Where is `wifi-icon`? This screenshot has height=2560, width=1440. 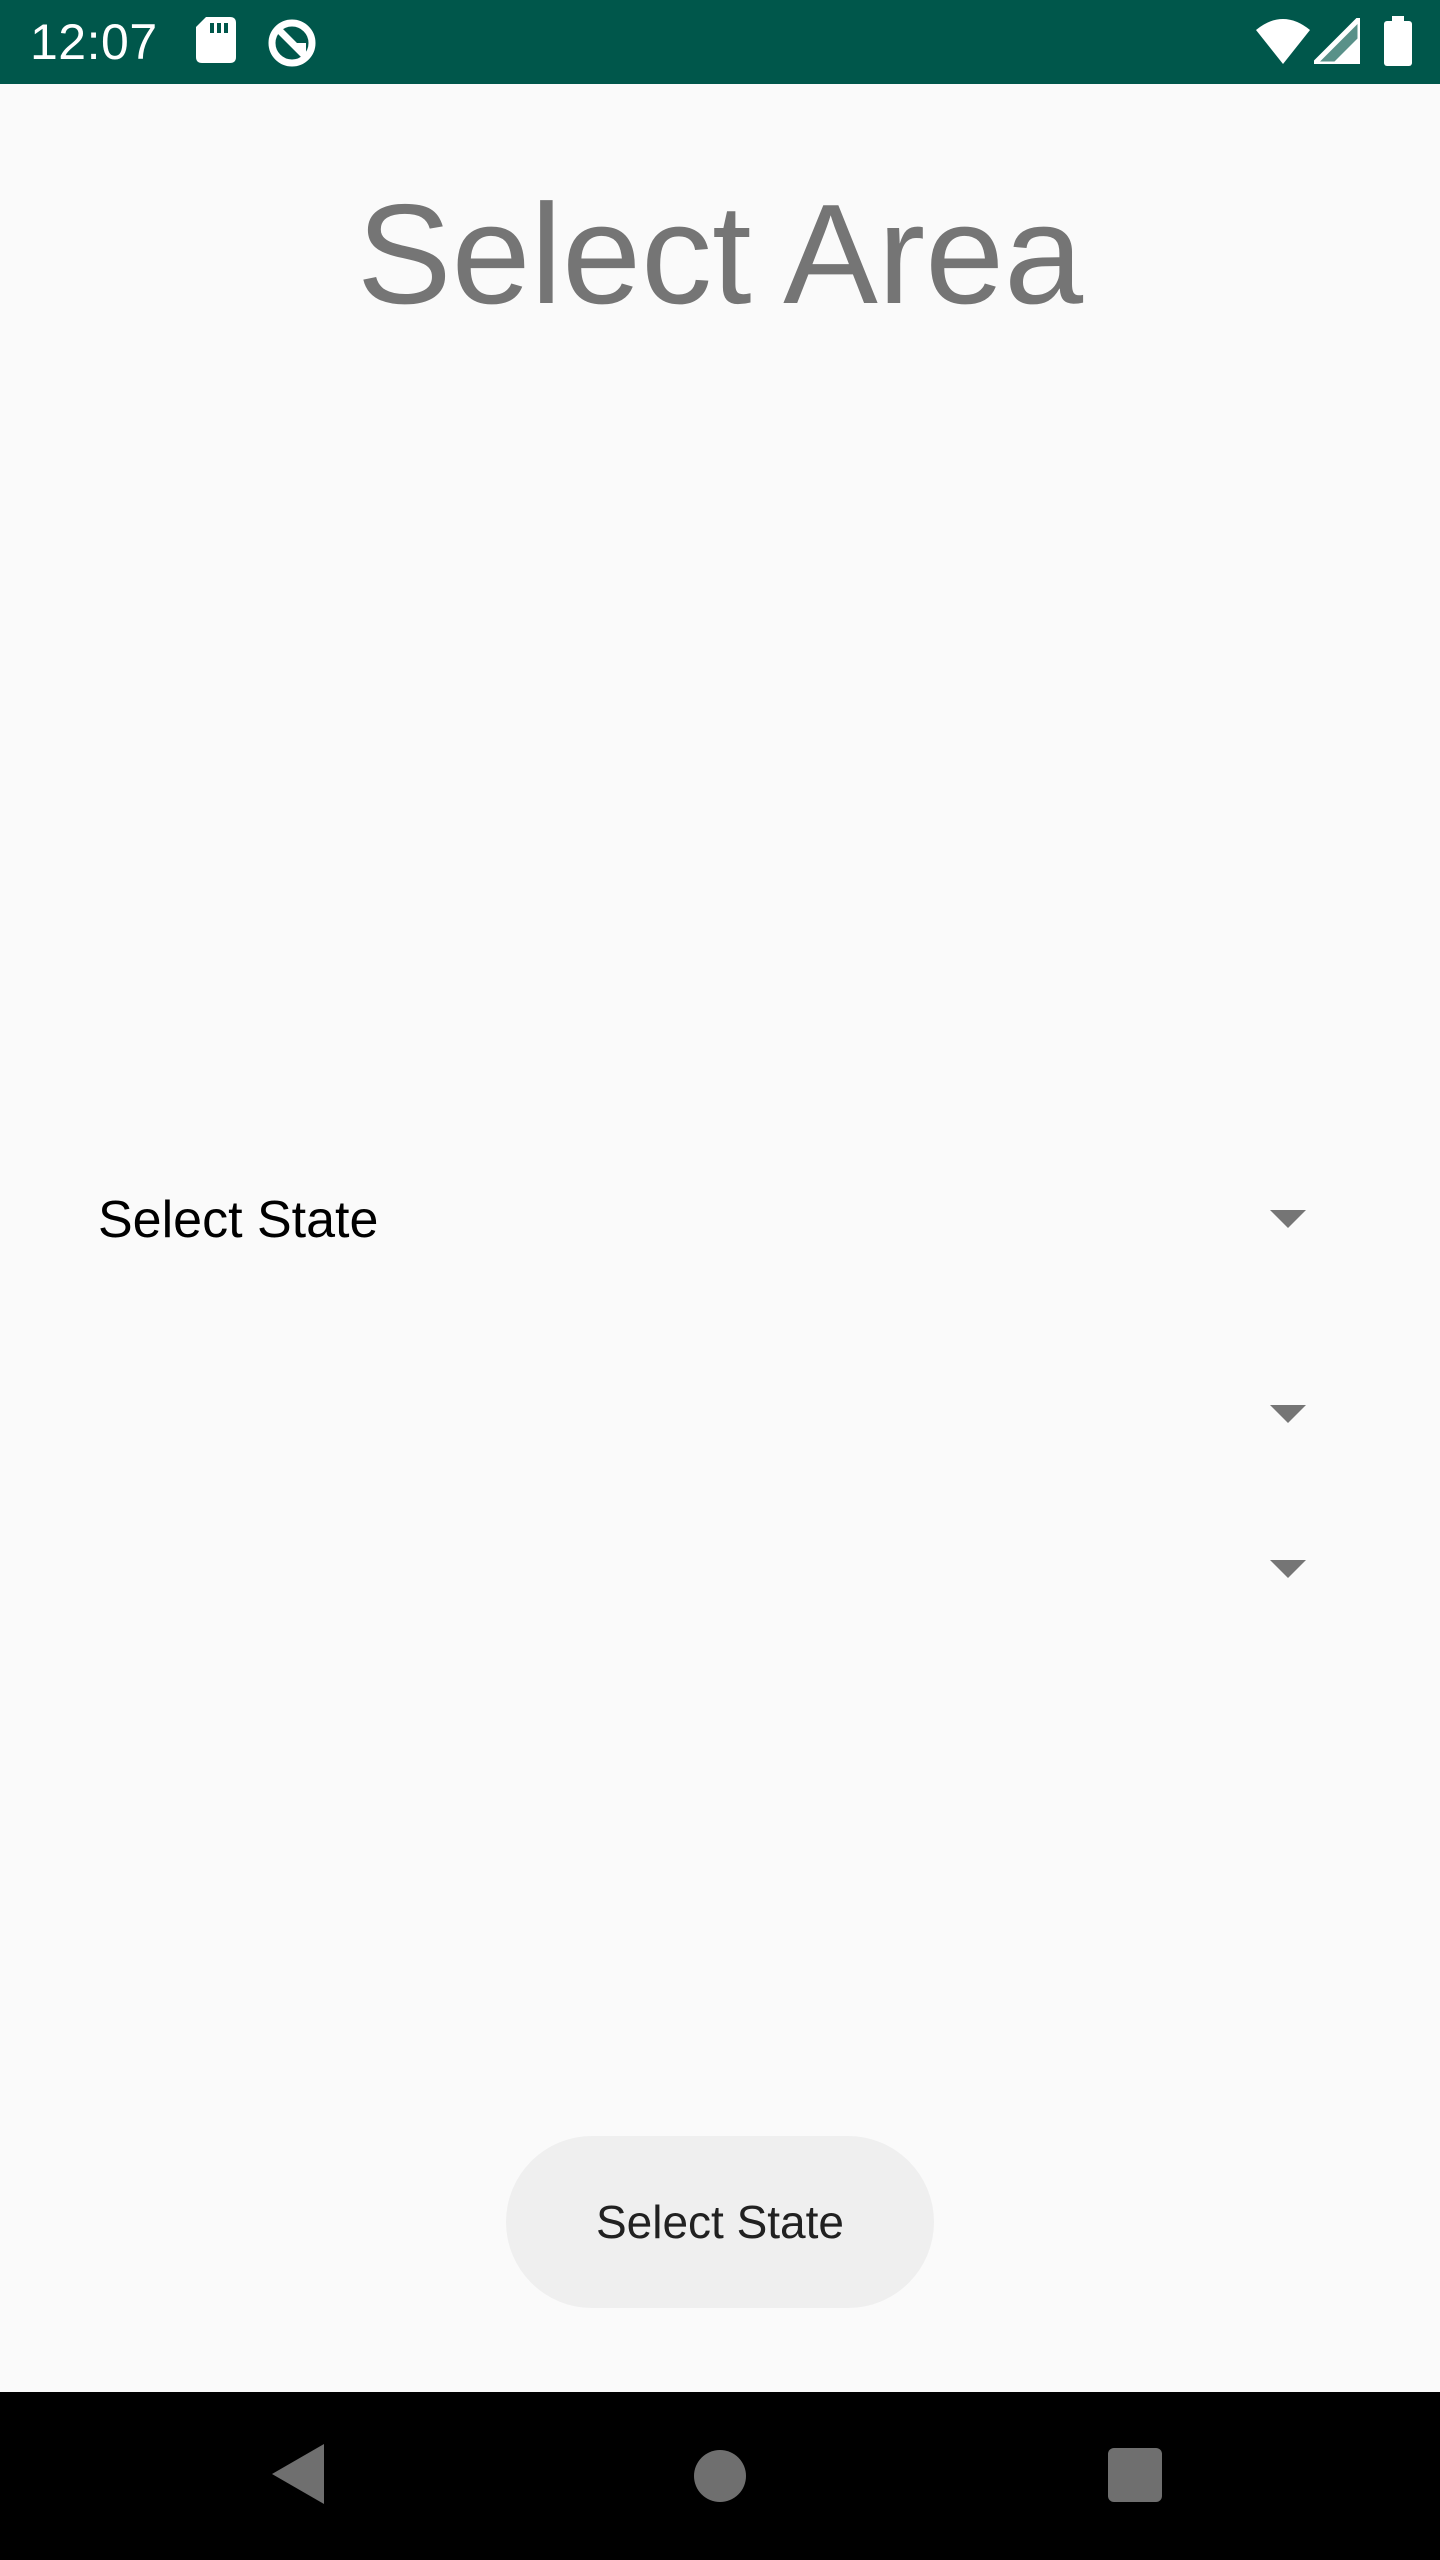 wifi-icon is located at coordinates (1283, 43).